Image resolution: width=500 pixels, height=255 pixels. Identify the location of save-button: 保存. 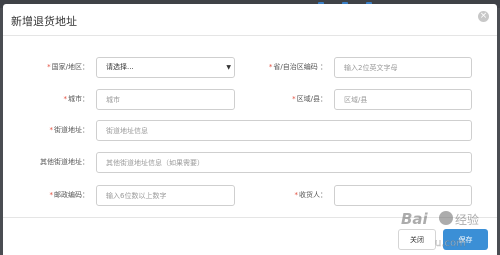
(465, 239).